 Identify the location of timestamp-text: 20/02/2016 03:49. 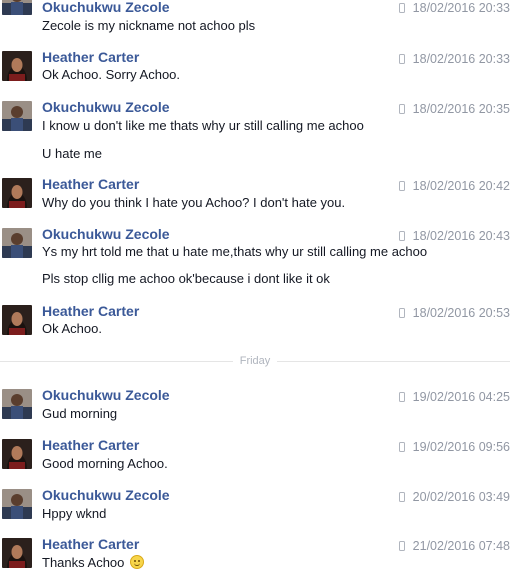
(461, 497).